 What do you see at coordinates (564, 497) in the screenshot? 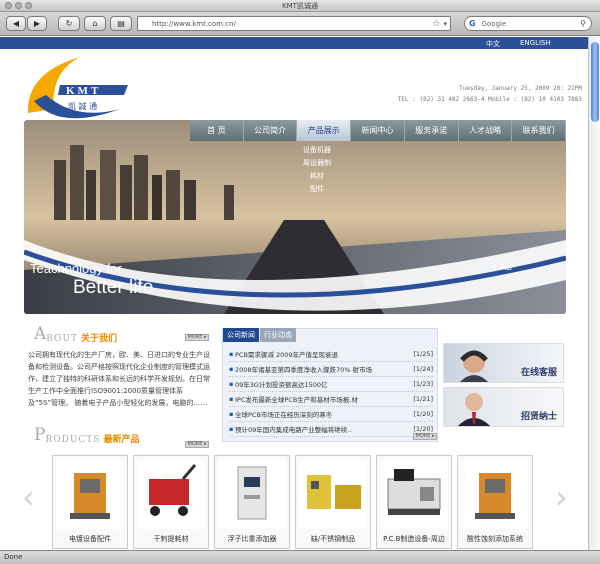
I see `next-arrow-icon: ›` at bounding box center [564, 497].